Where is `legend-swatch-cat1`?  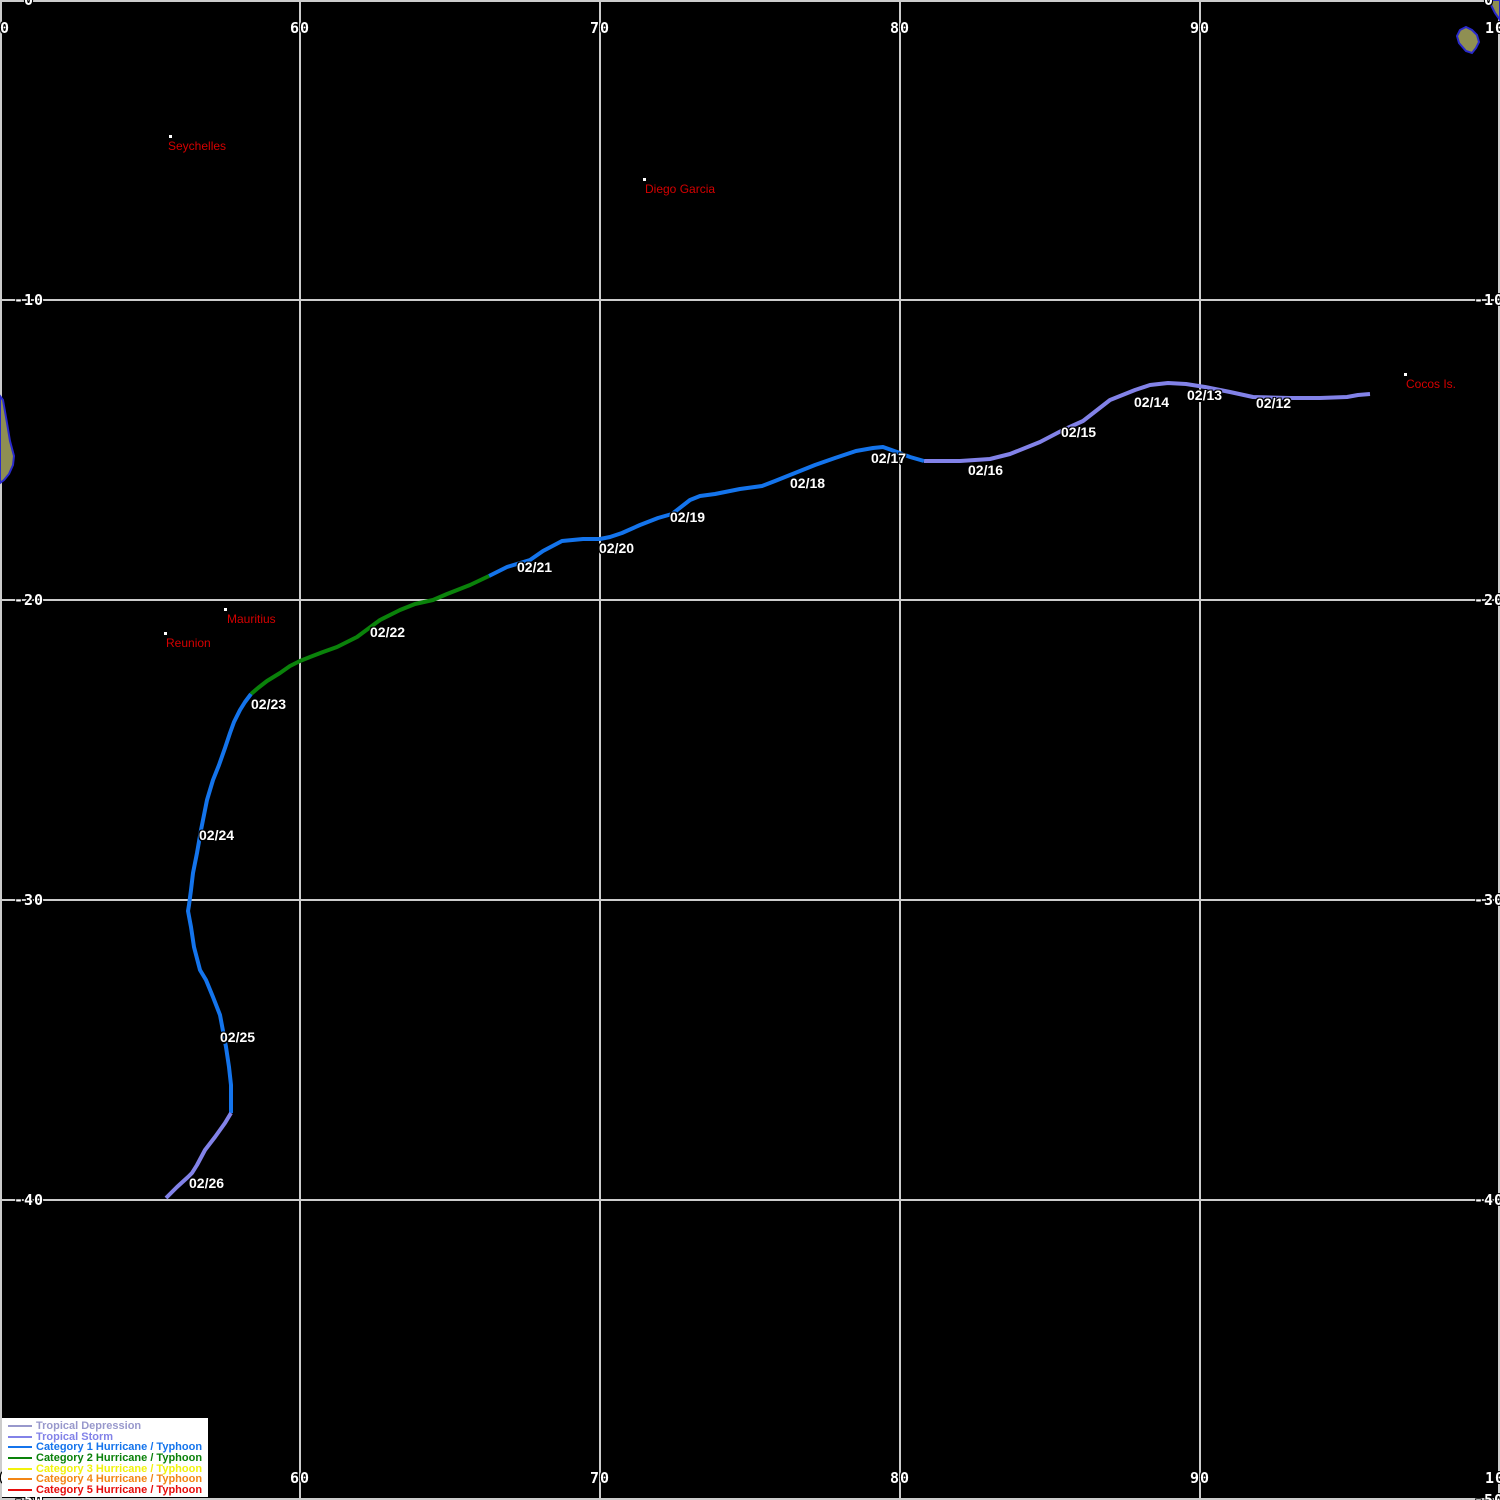
legend-swatch-cat1 is located at coordinates (20, 1447).